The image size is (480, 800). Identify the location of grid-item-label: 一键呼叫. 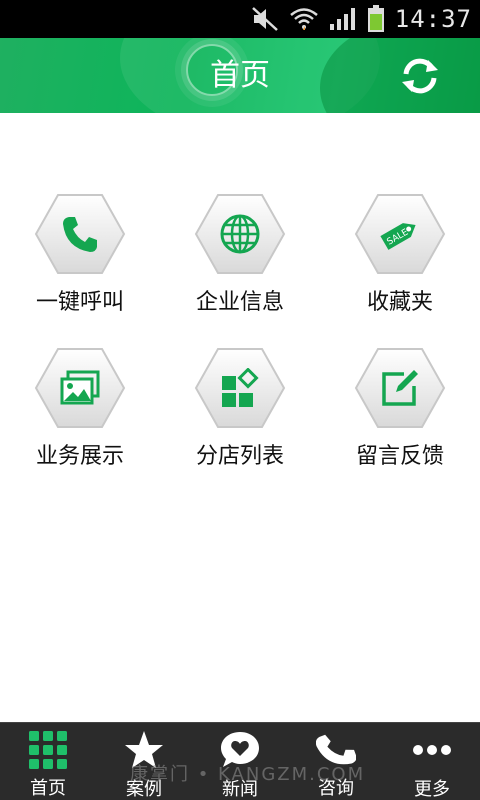
(79, 302).